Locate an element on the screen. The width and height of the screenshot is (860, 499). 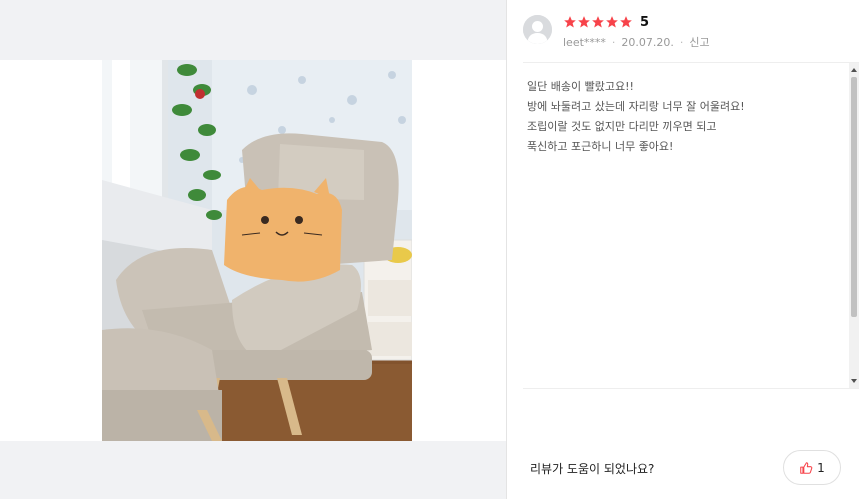
review-line: 방에 놔둘려고 샀는데 자리랑 너무 잘 어울려요! is located at coordinates (636, 106).